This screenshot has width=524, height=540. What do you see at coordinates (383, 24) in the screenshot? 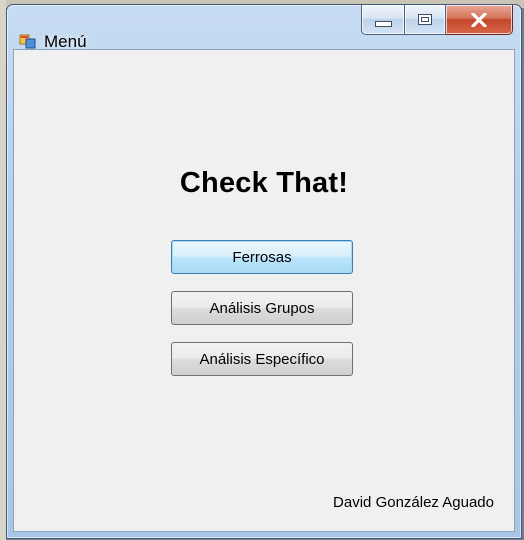
I see `minimize-icon` at bounding box center [383, 24].